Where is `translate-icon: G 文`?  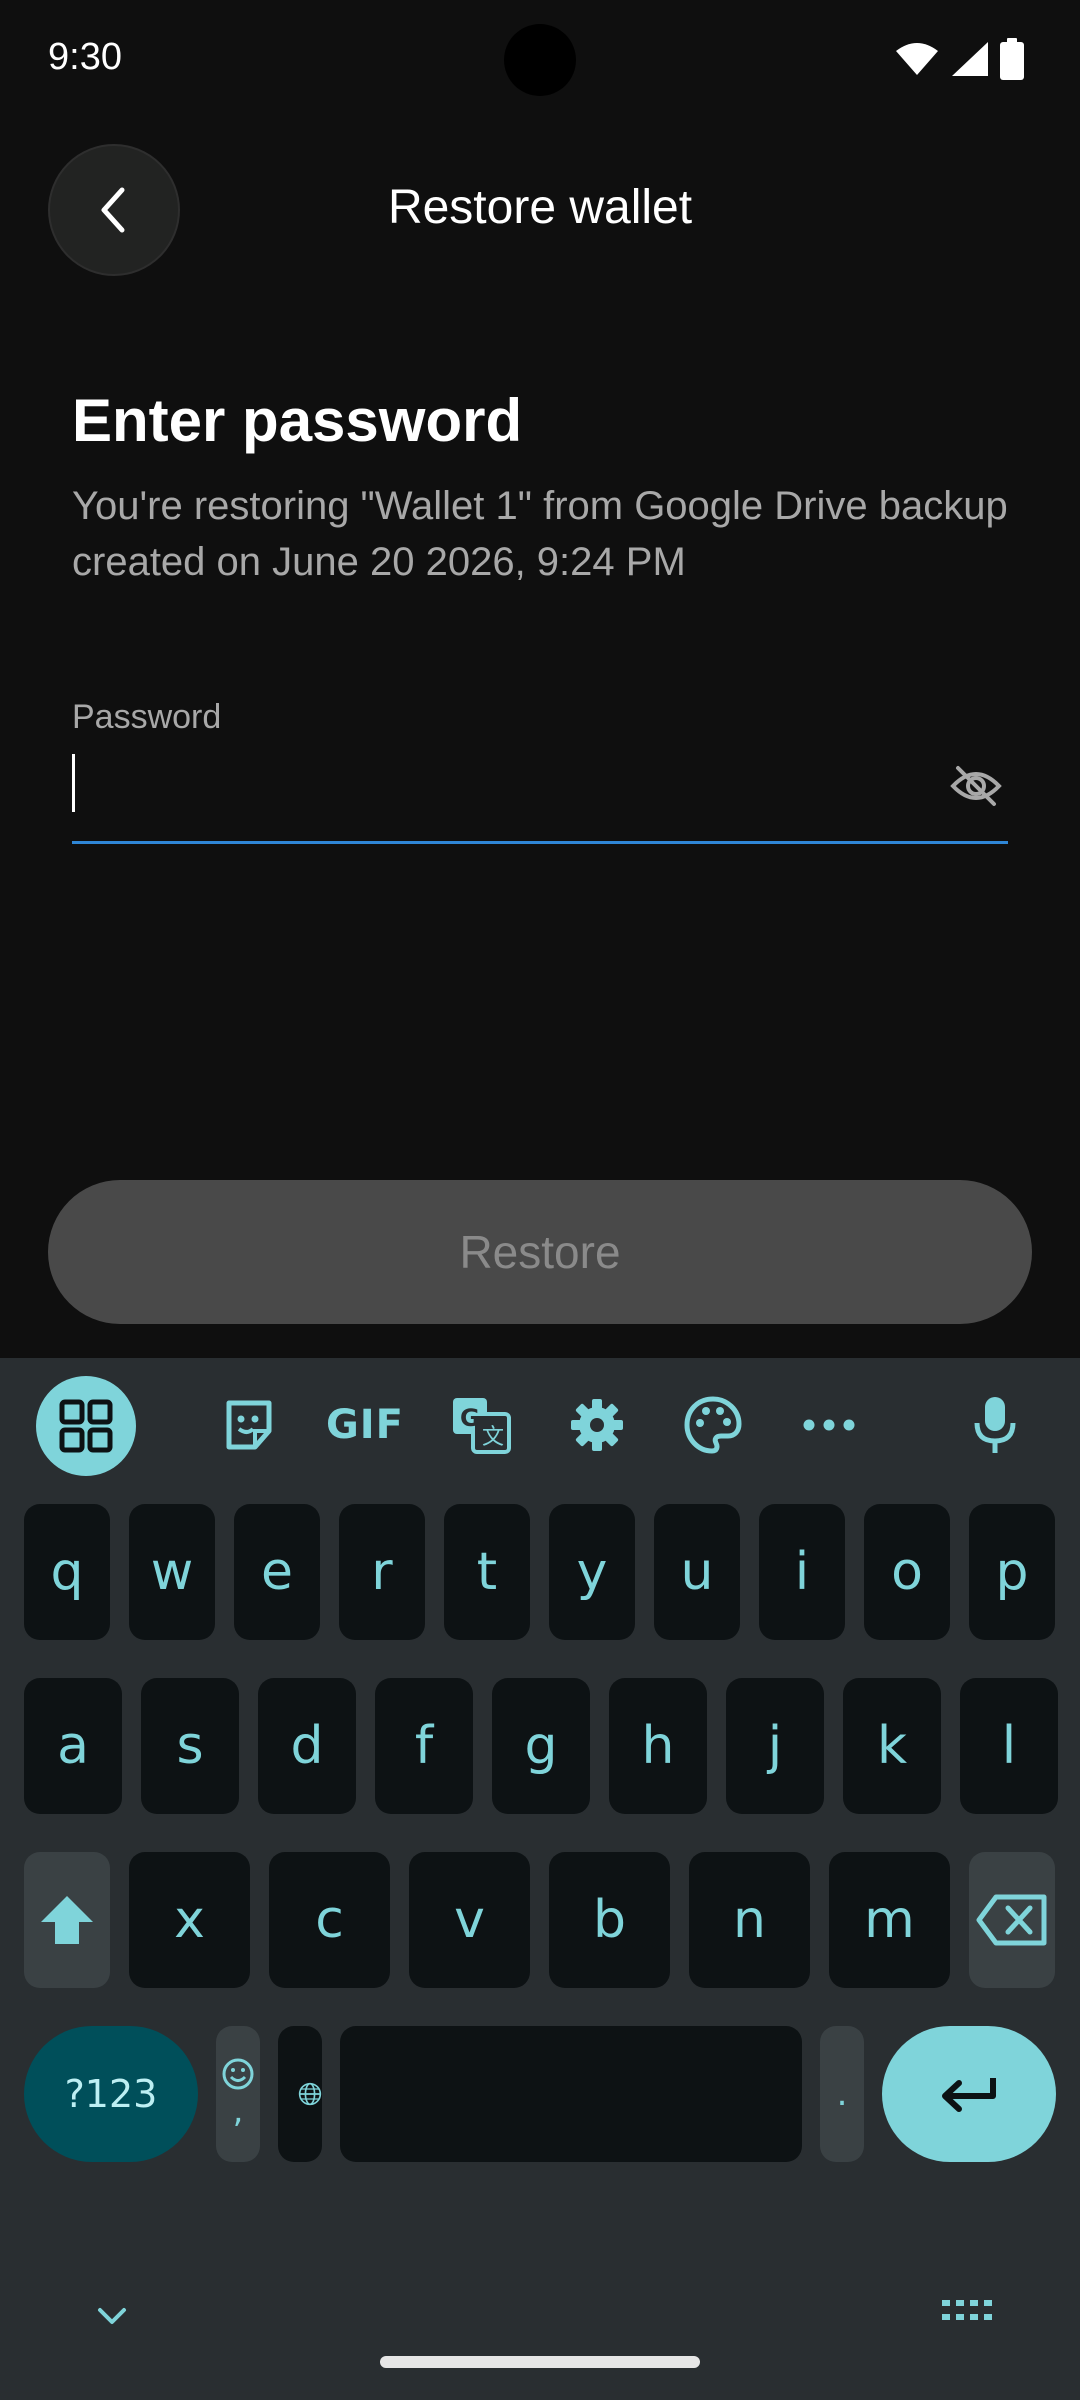
translate-icon: G 文 is located at coordinates (482, 1426).